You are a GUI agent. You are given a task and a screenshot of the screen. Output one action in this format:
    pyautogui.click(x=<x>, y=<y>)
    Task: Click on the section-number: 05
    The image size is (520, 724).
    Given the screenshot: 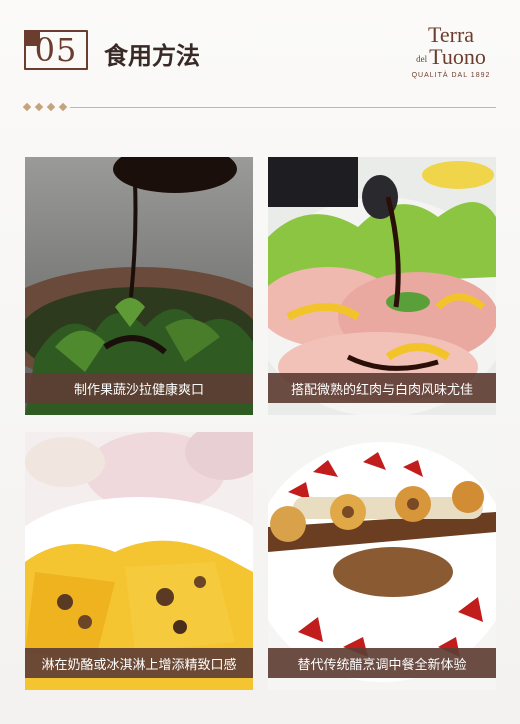 What is the action you would take?
    pyautogui.click(x=56, y=50)
    